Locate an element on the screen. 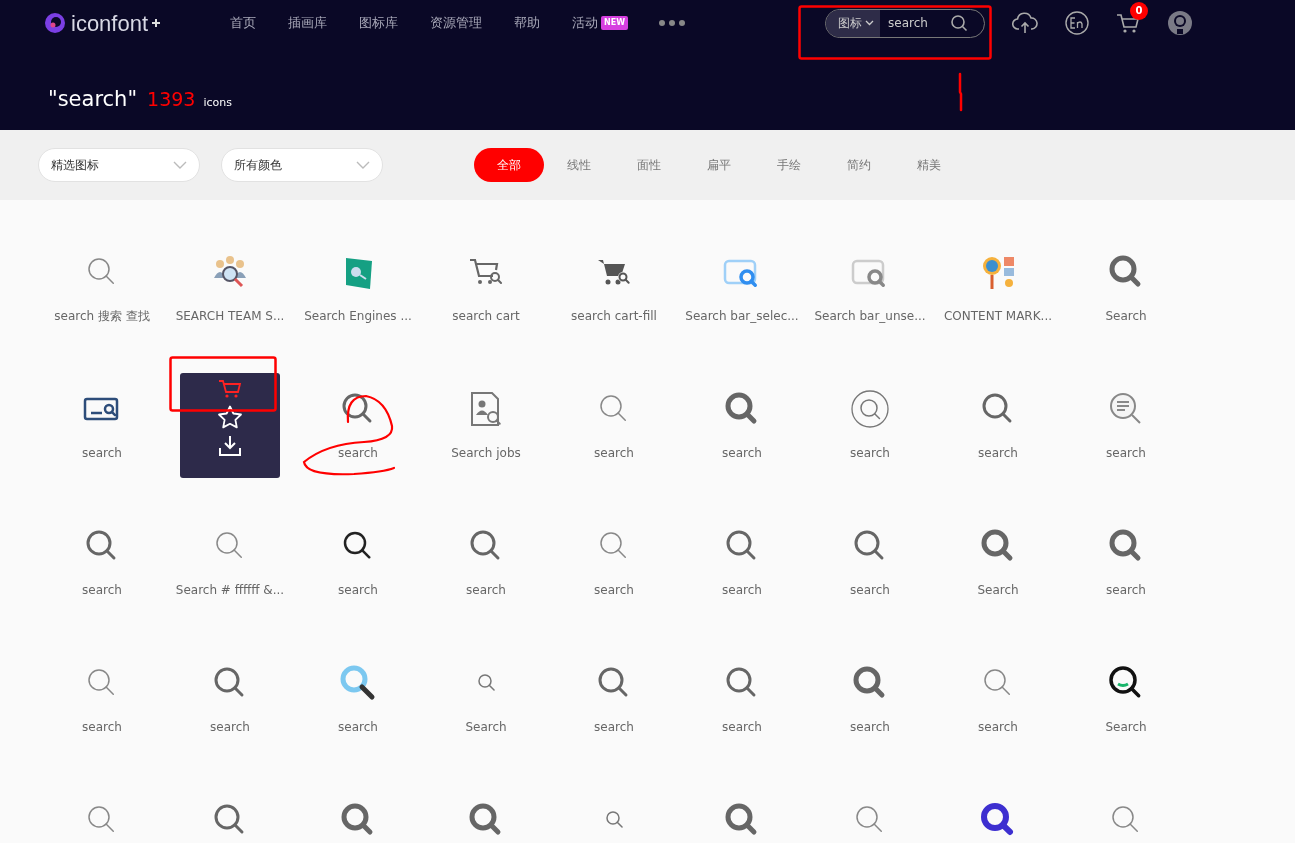  add-to-cart-icon is located at coordinates (230, 389).